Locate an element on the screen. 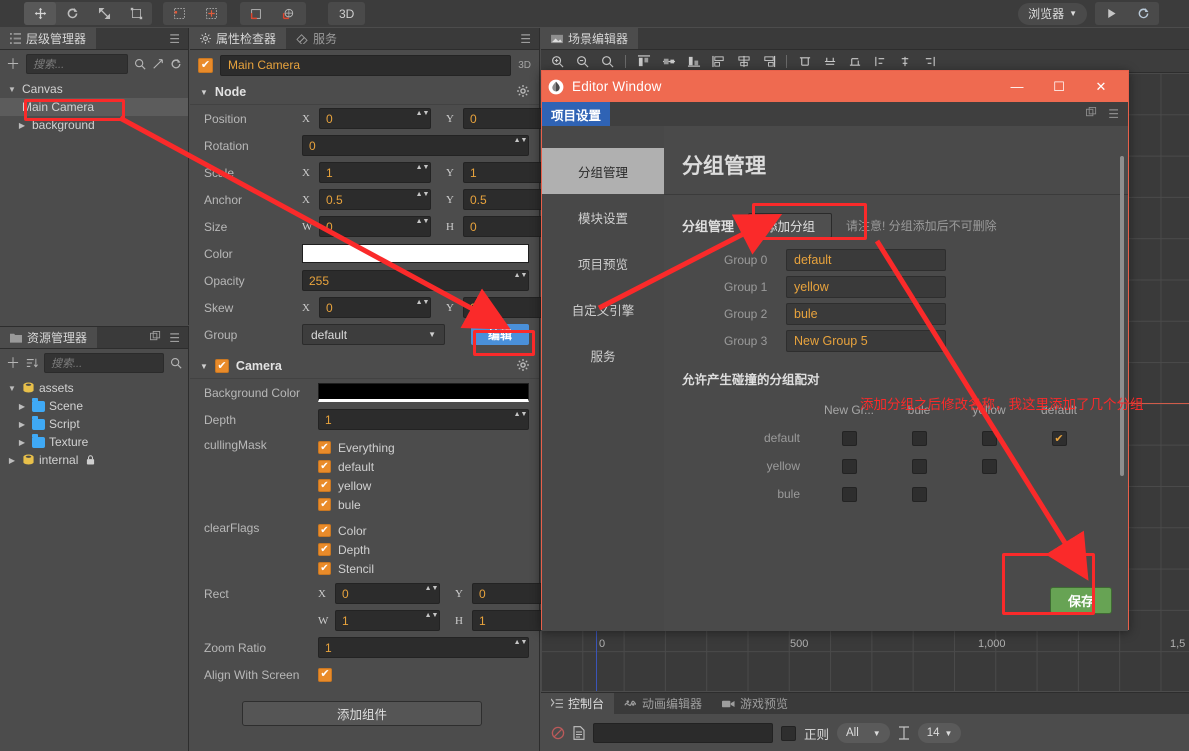  tab-animation-editor: 动画编辑器 is located at coordinates (663, 703).